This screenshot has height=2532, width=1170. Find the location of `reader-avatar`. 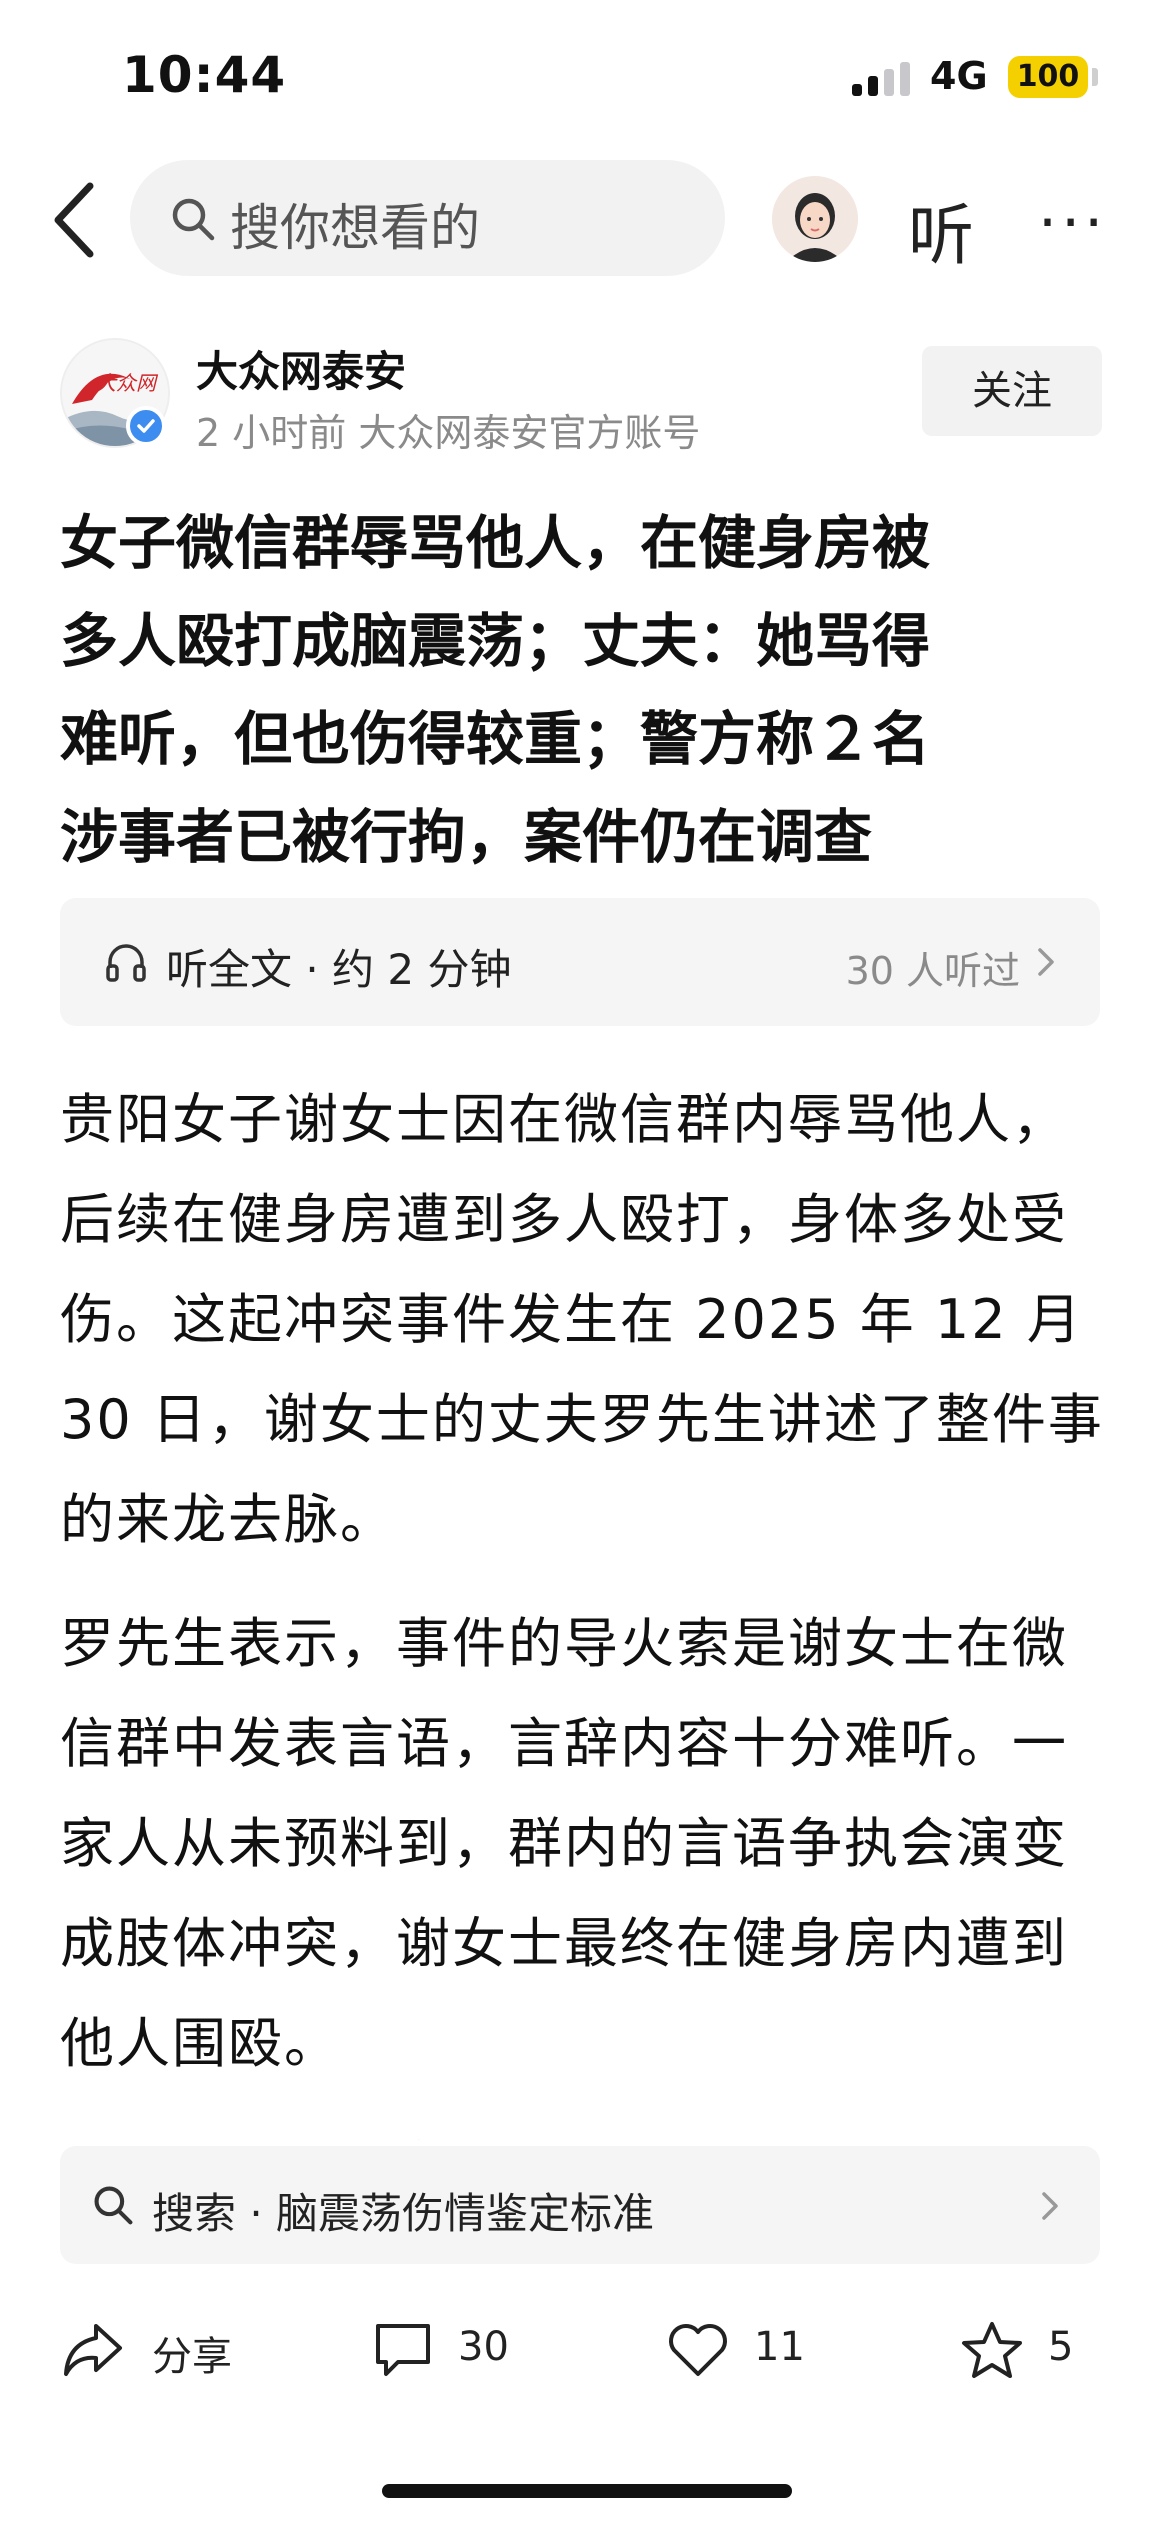

reader-avatar is located at coordinates (815, 219).